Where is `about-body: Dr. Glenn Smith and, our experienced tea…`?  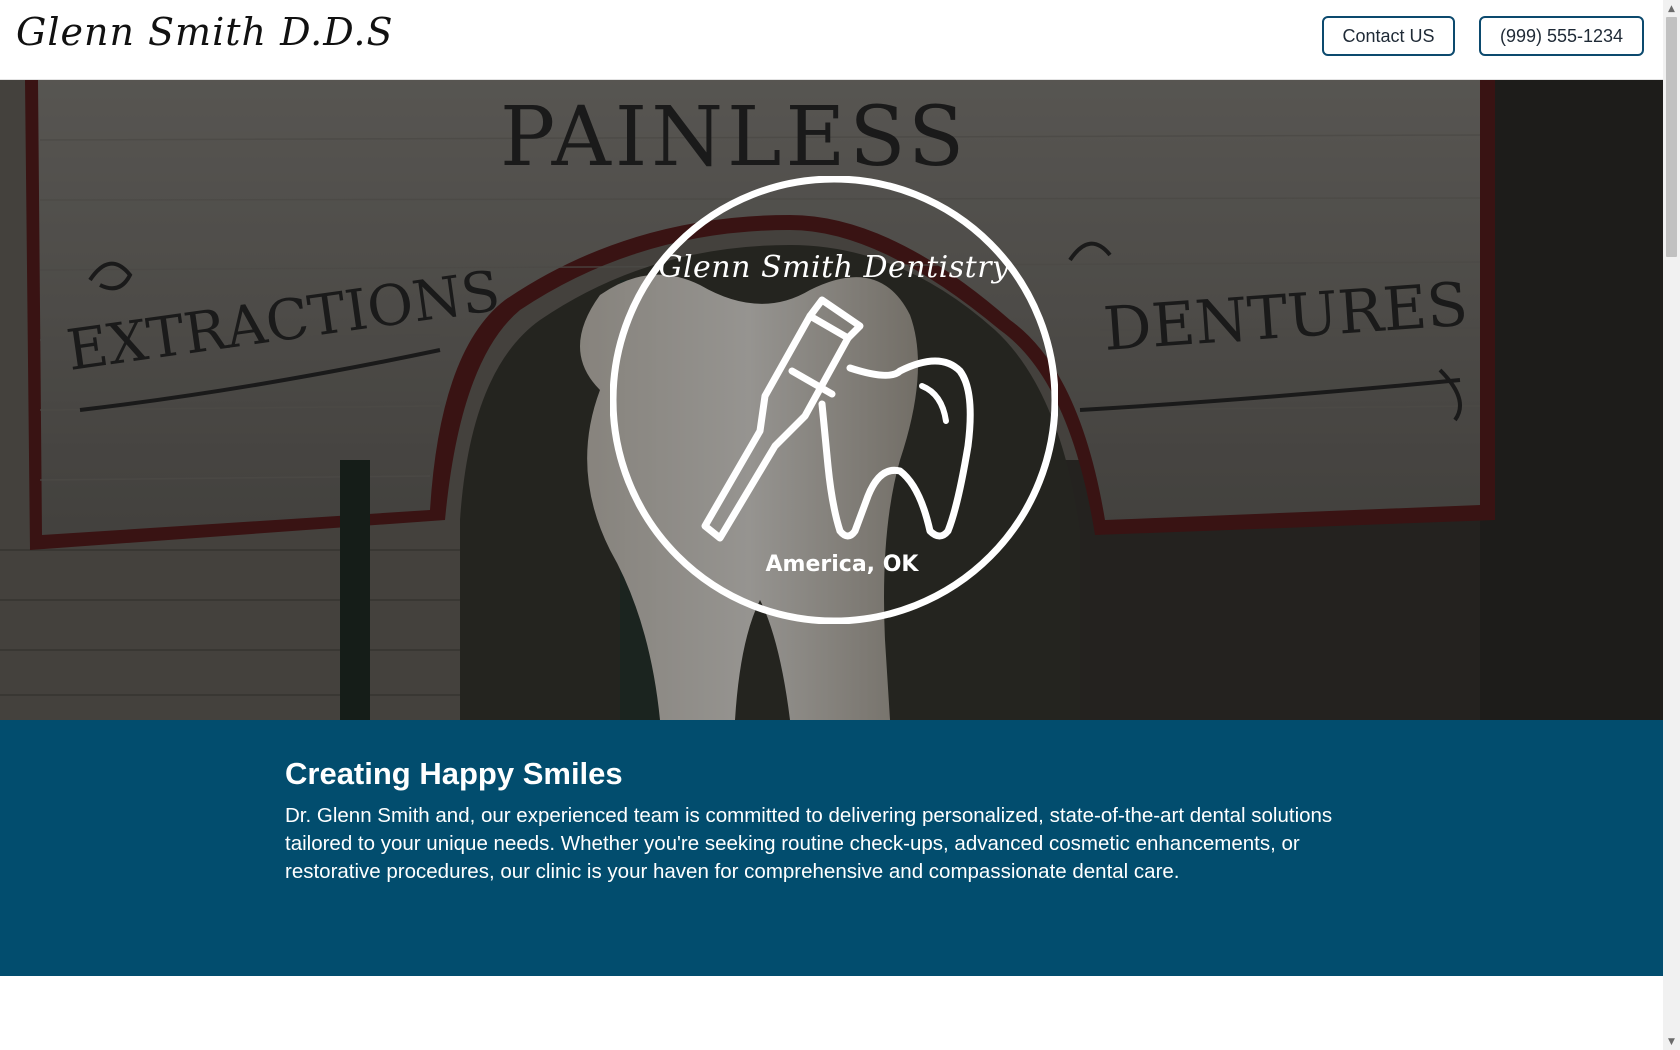
about-body: Dr. Glenn Smith and, our experienced tea… is located at coordinates (809, 843).